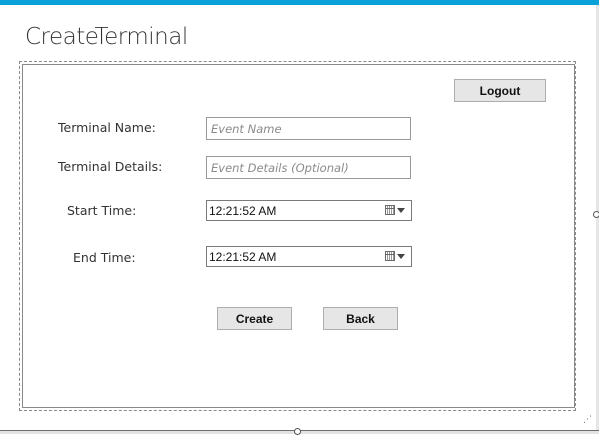 The image size is (599, 435). I want to click on terminal-name-input, so click(308, 128).